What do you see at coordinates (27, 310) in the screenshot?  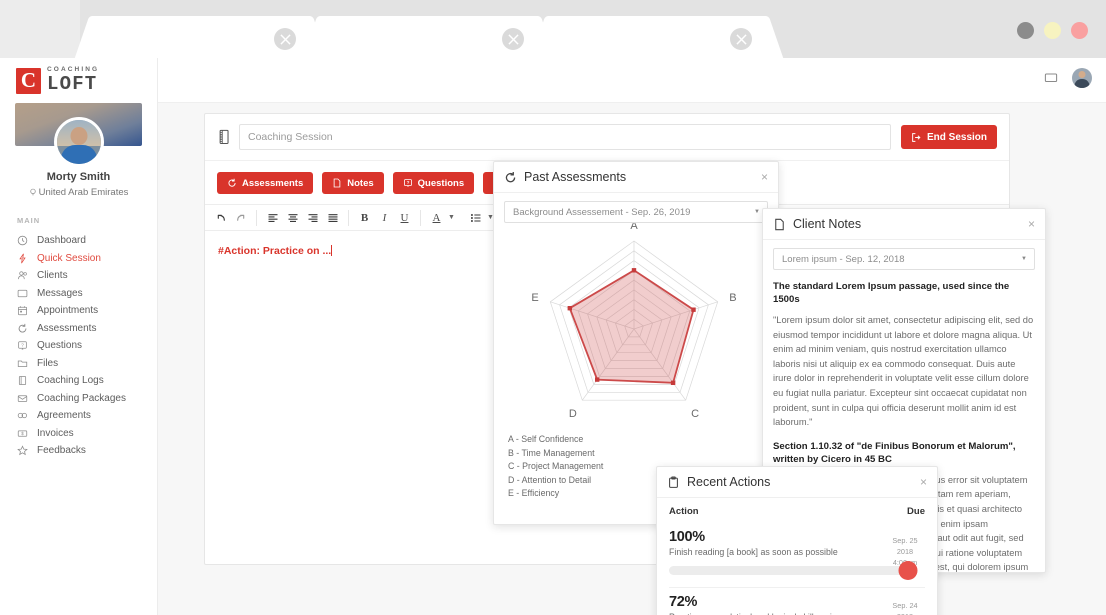 I see `calendar-icon` at bounding box center [27, 310].